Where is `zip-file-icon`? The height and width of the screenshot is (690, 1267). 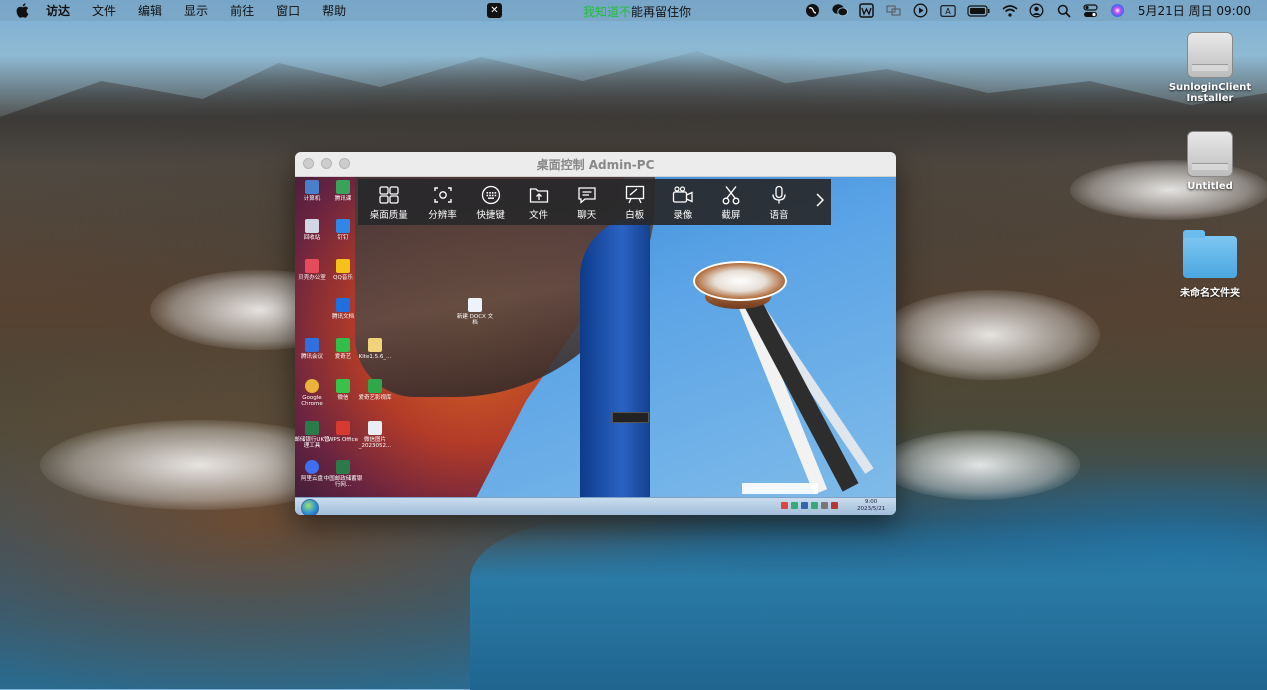 zip-file-icon is located at coordinates (375, 345).